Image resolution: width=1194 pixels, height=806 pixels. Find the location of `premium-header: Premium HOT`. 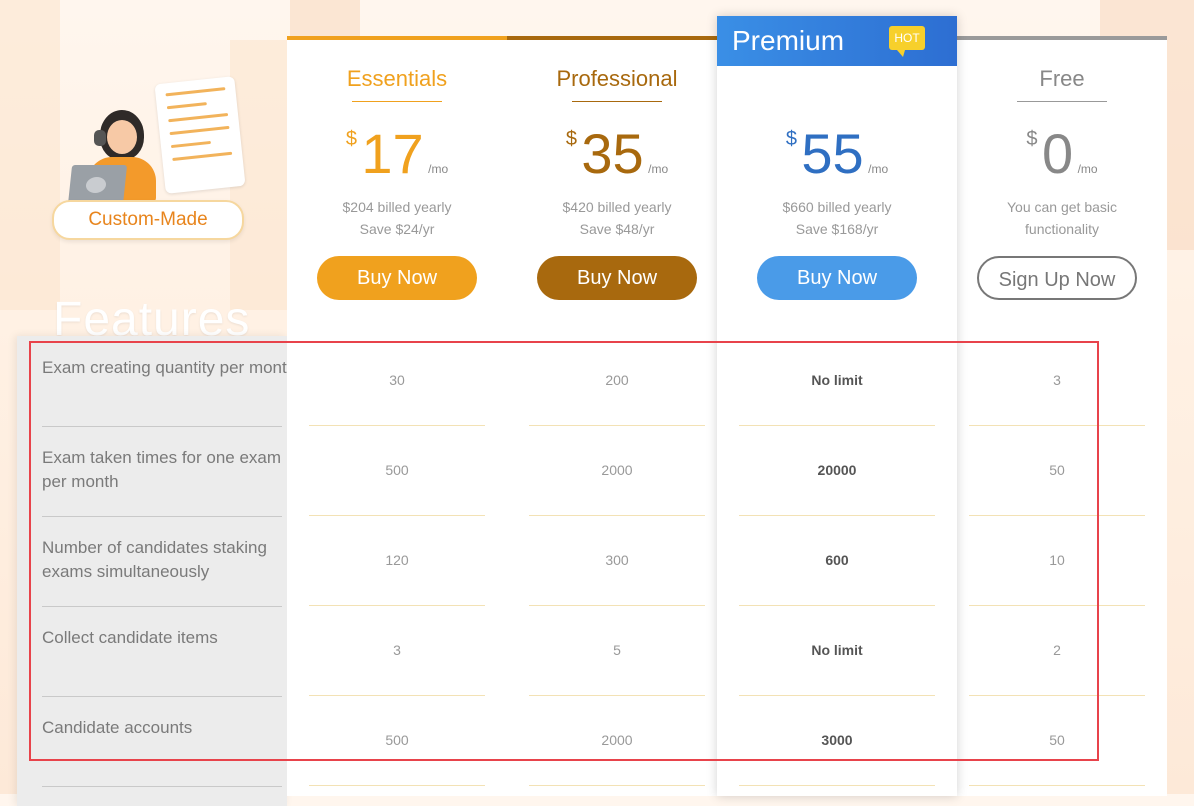

premium-header: Premium HOT is located at coordinates (837, 41).